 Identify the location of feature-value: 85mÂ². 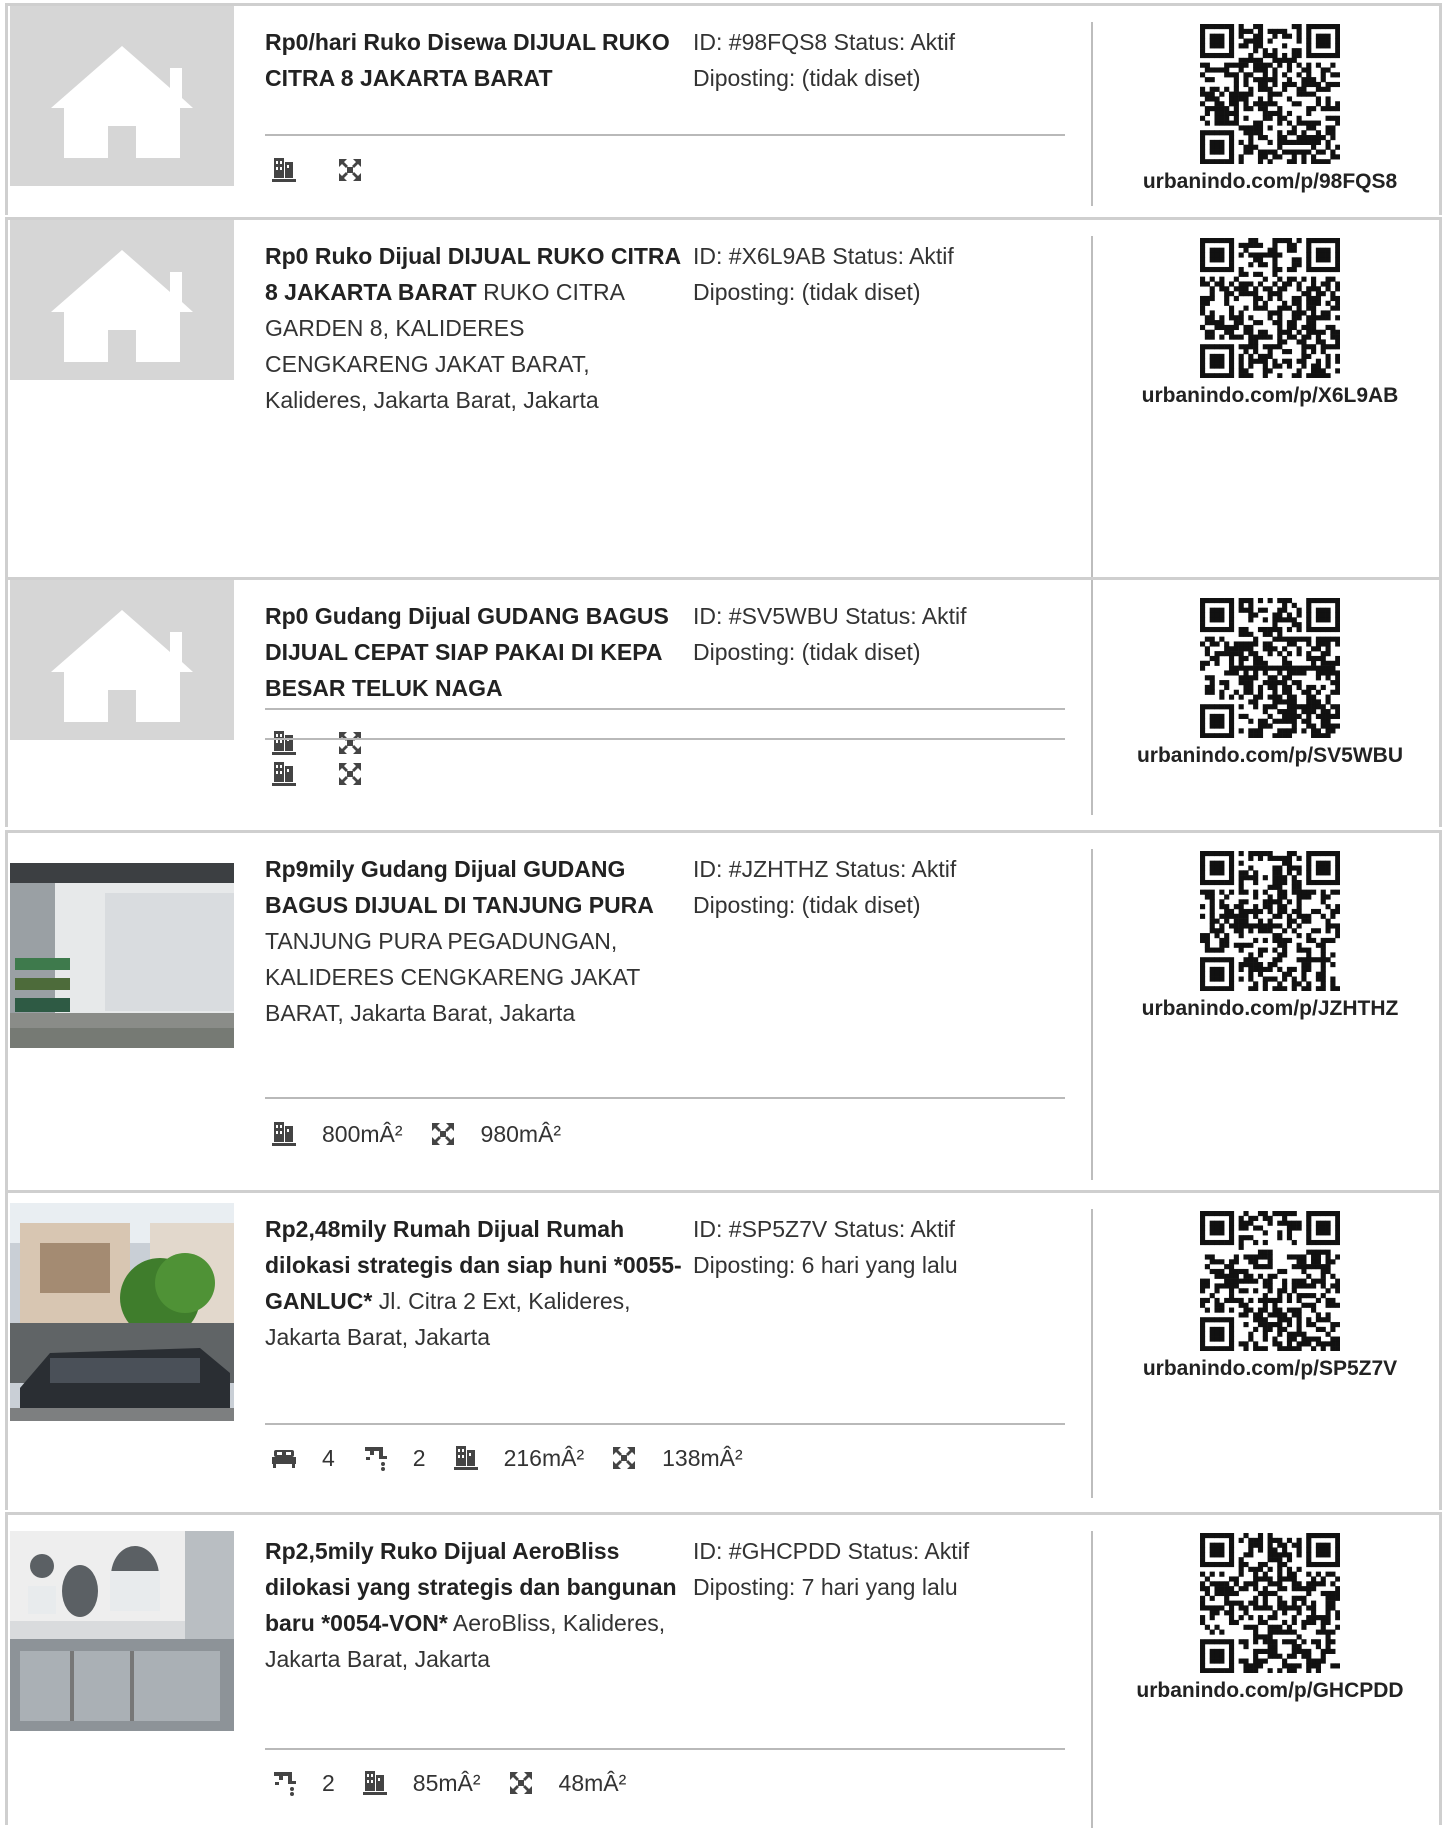
(446, 1782).